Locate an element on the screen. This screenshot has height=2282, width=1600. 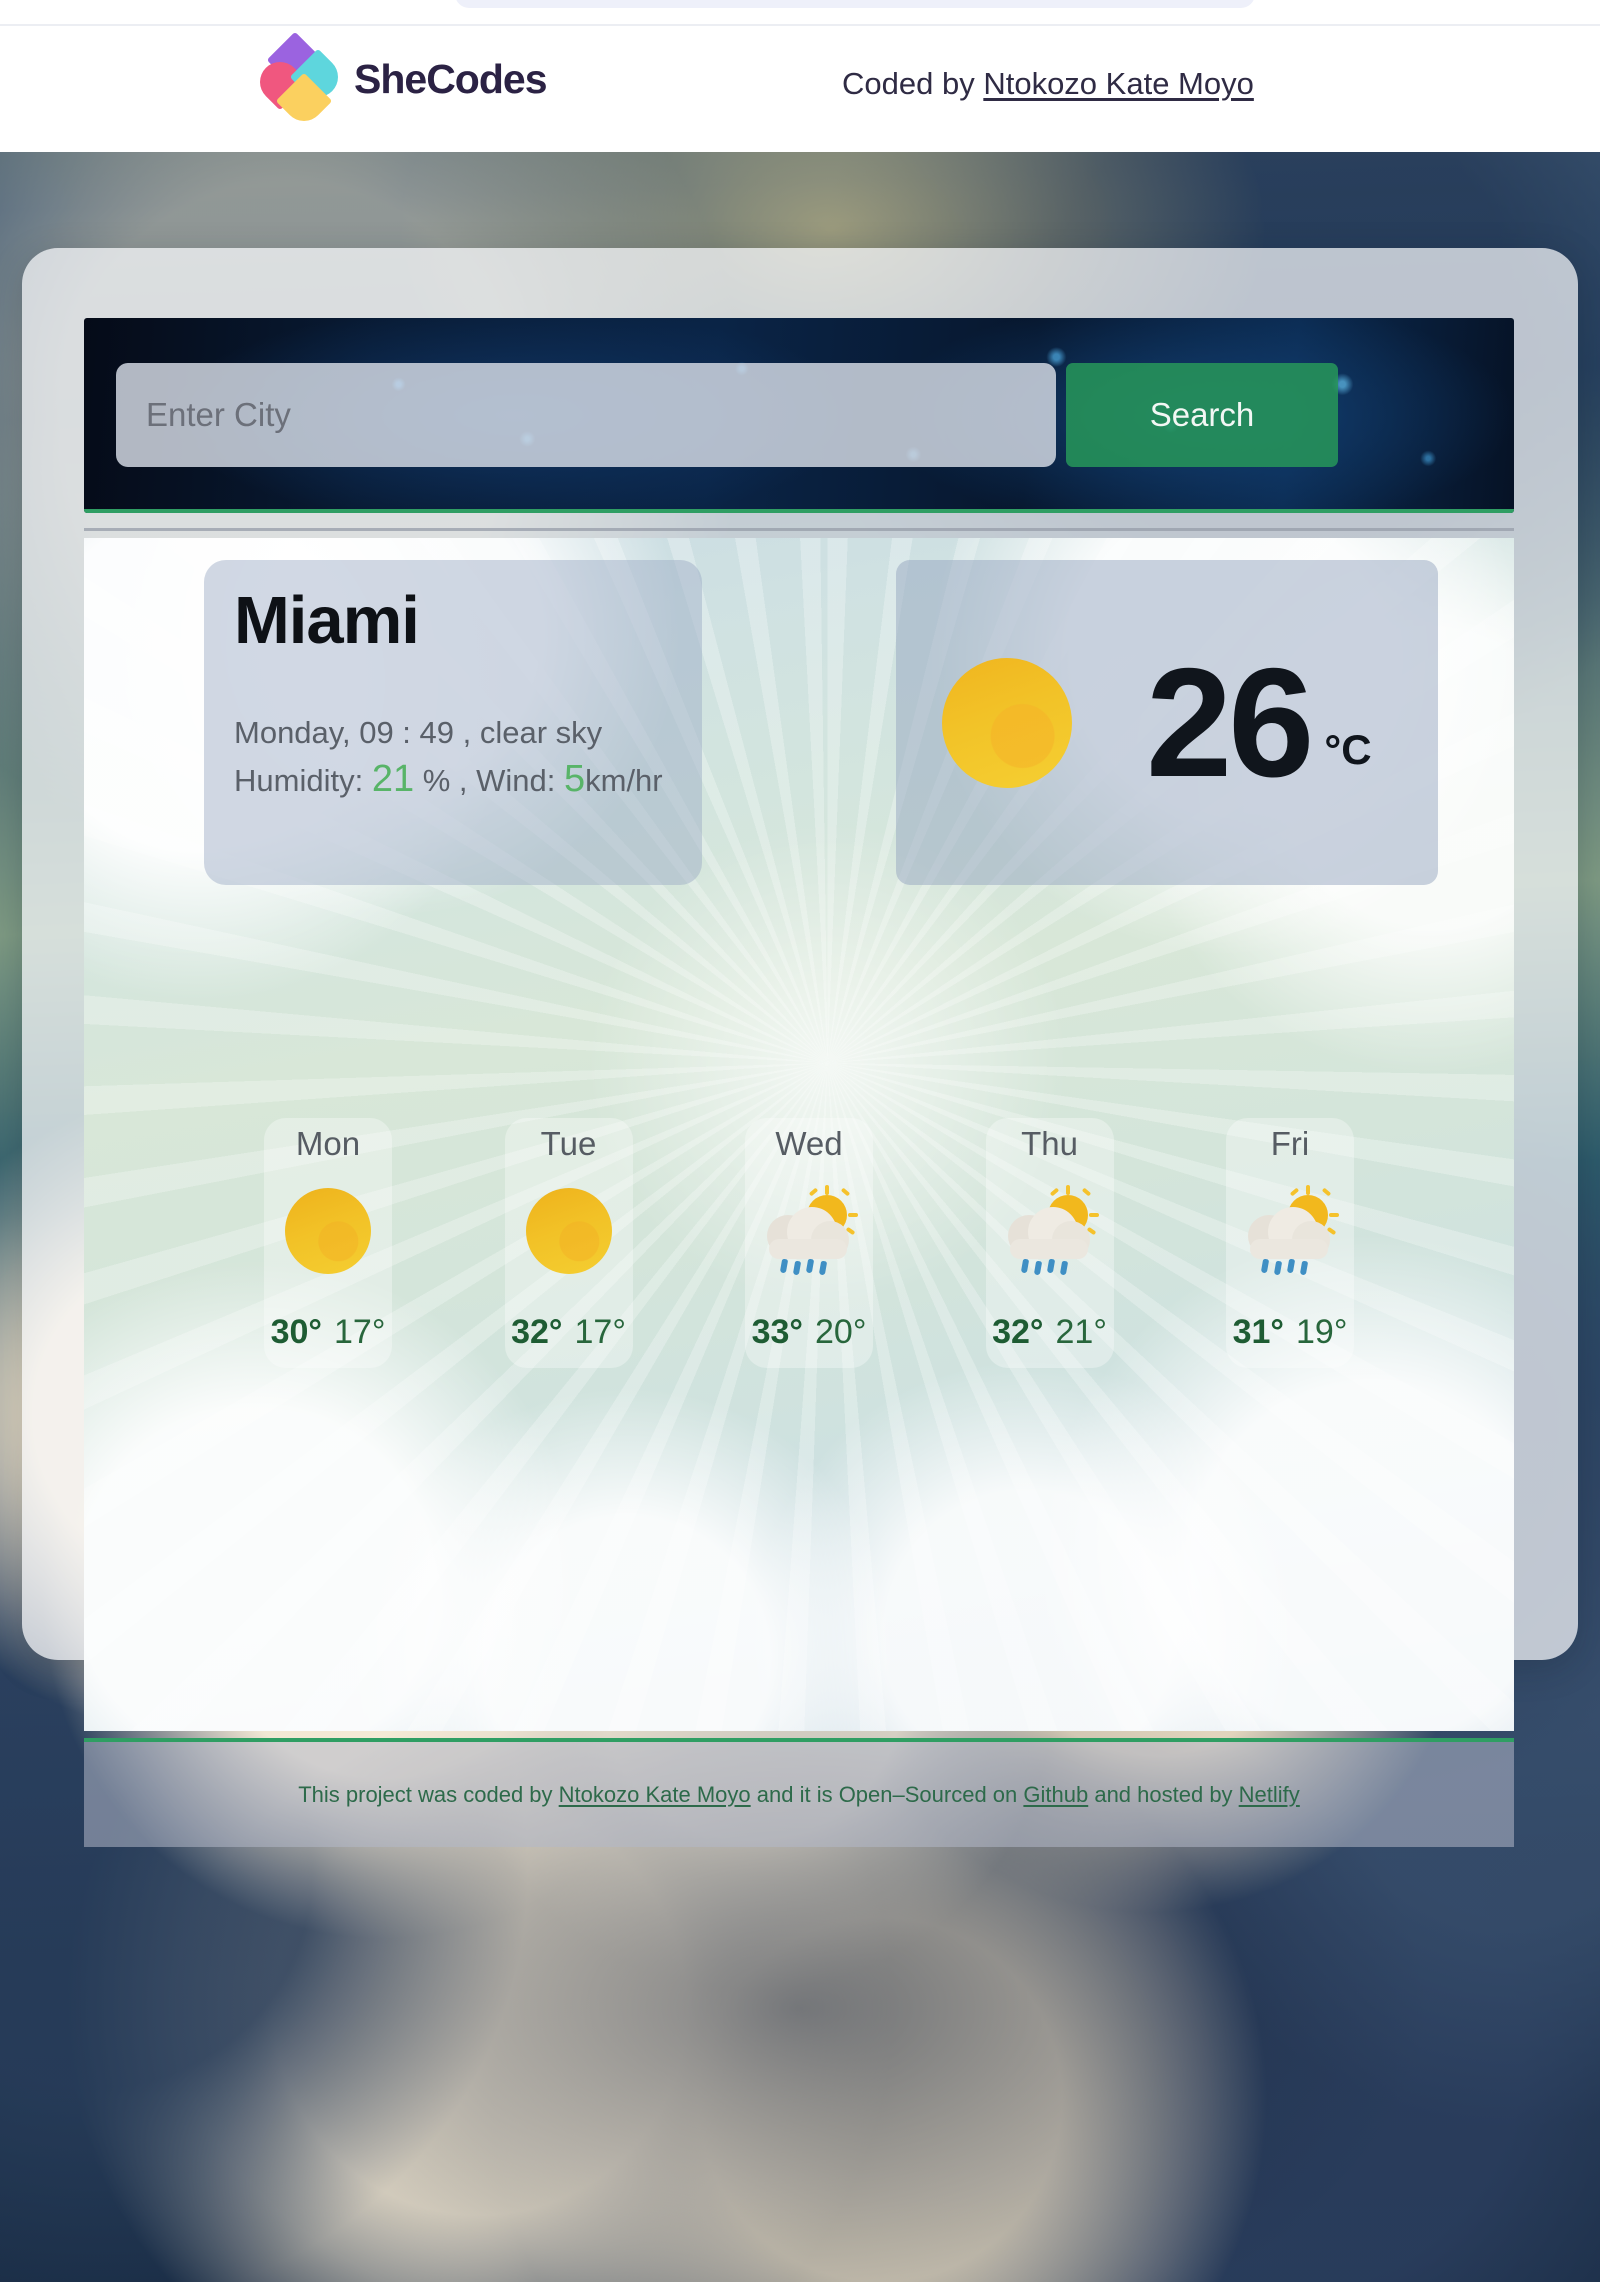
forecast-max: 31° is located at coordinates (1258, 1332).